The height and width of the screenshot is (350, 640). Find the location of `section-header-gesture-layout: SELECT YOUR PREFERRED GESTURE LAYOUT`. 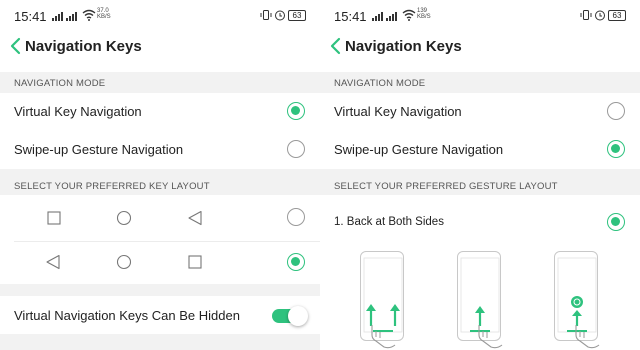

section-header-gesture-layout: SELECT YOUR PREFERRED GESTURE LAYOUT is located at coordinates (480, 182).